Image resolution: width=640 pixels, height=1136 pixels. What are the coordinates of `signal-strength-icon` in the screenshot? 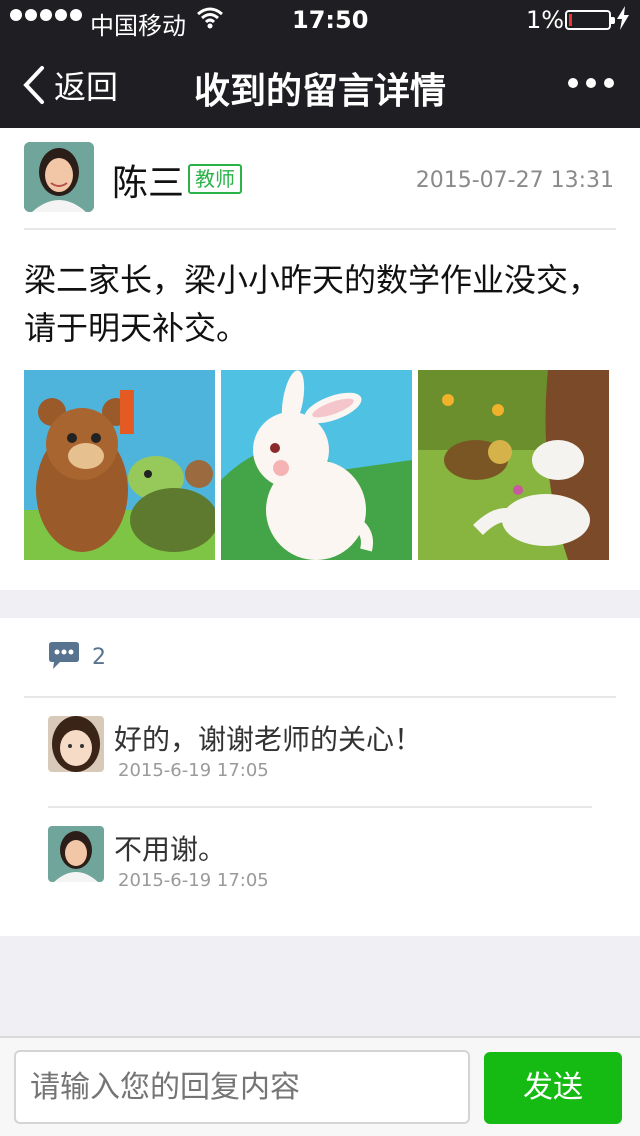 It's located at (46, 15).